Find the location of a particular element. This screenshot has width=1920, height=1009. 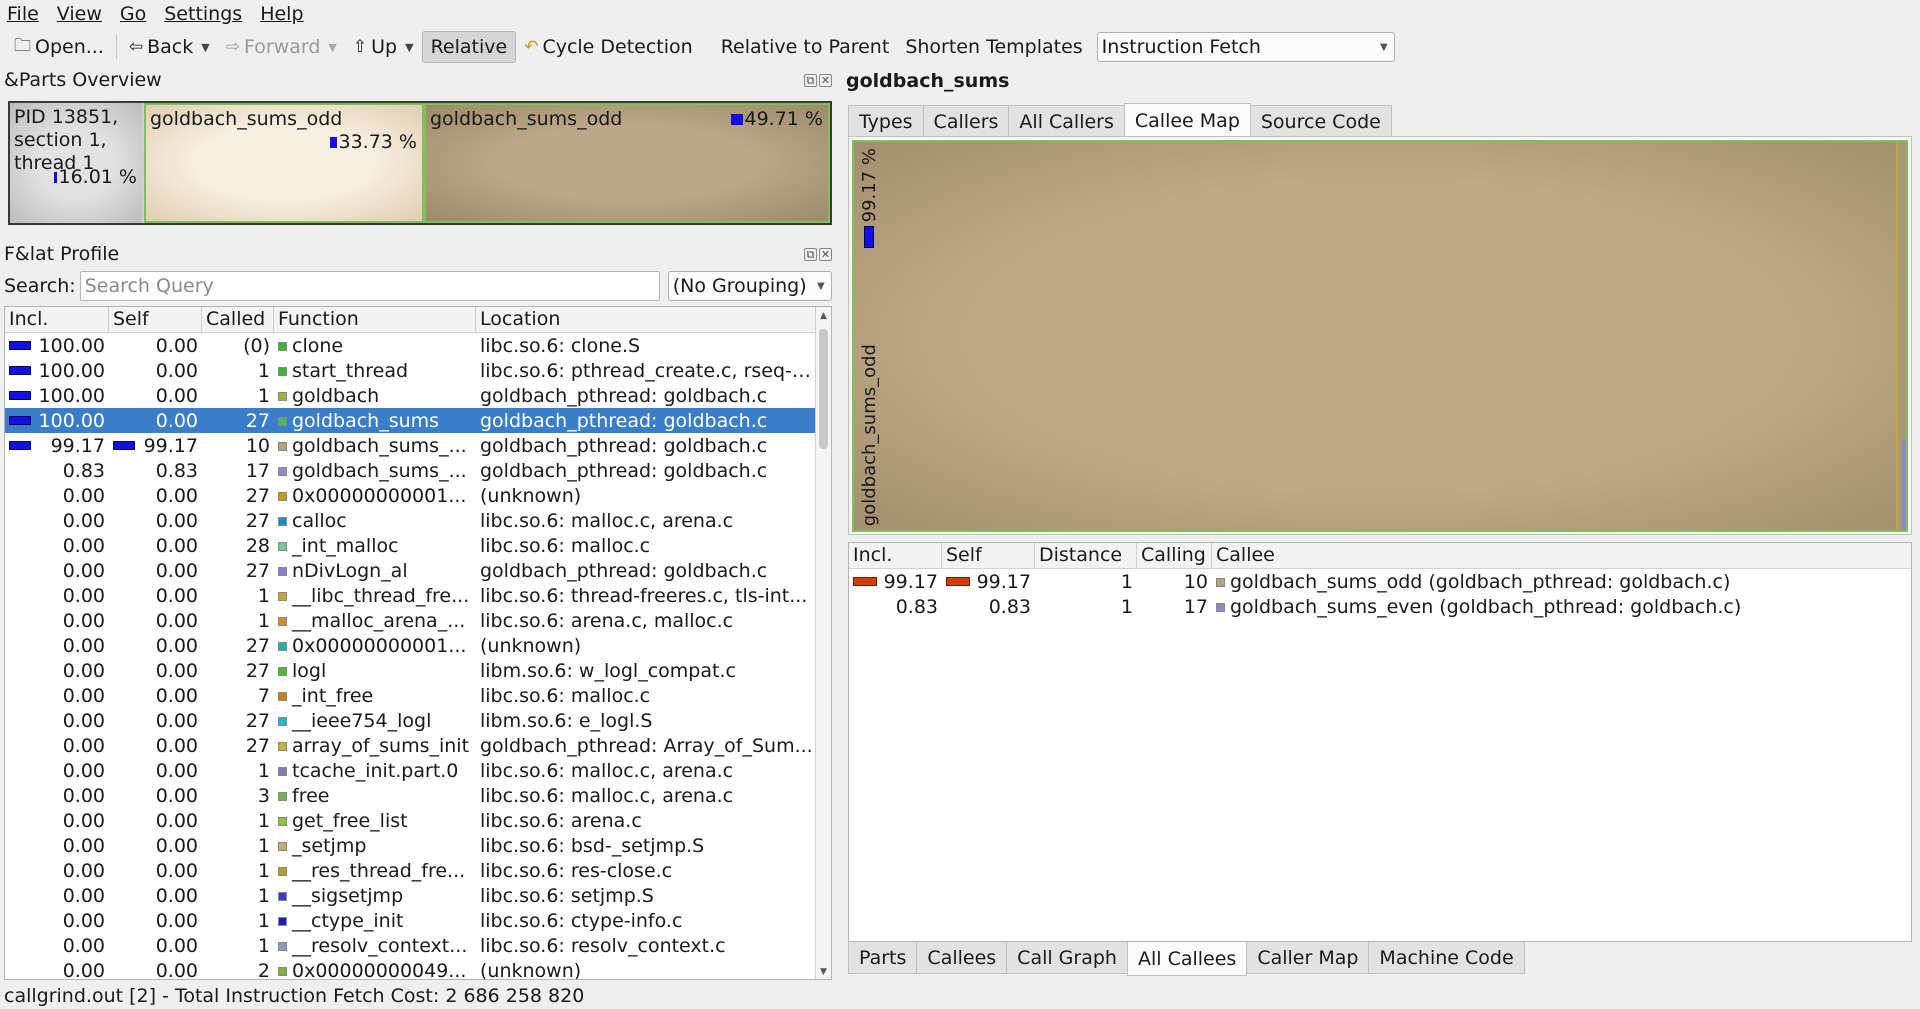

tab-parts: Parts is located at coordinates (883, 958).